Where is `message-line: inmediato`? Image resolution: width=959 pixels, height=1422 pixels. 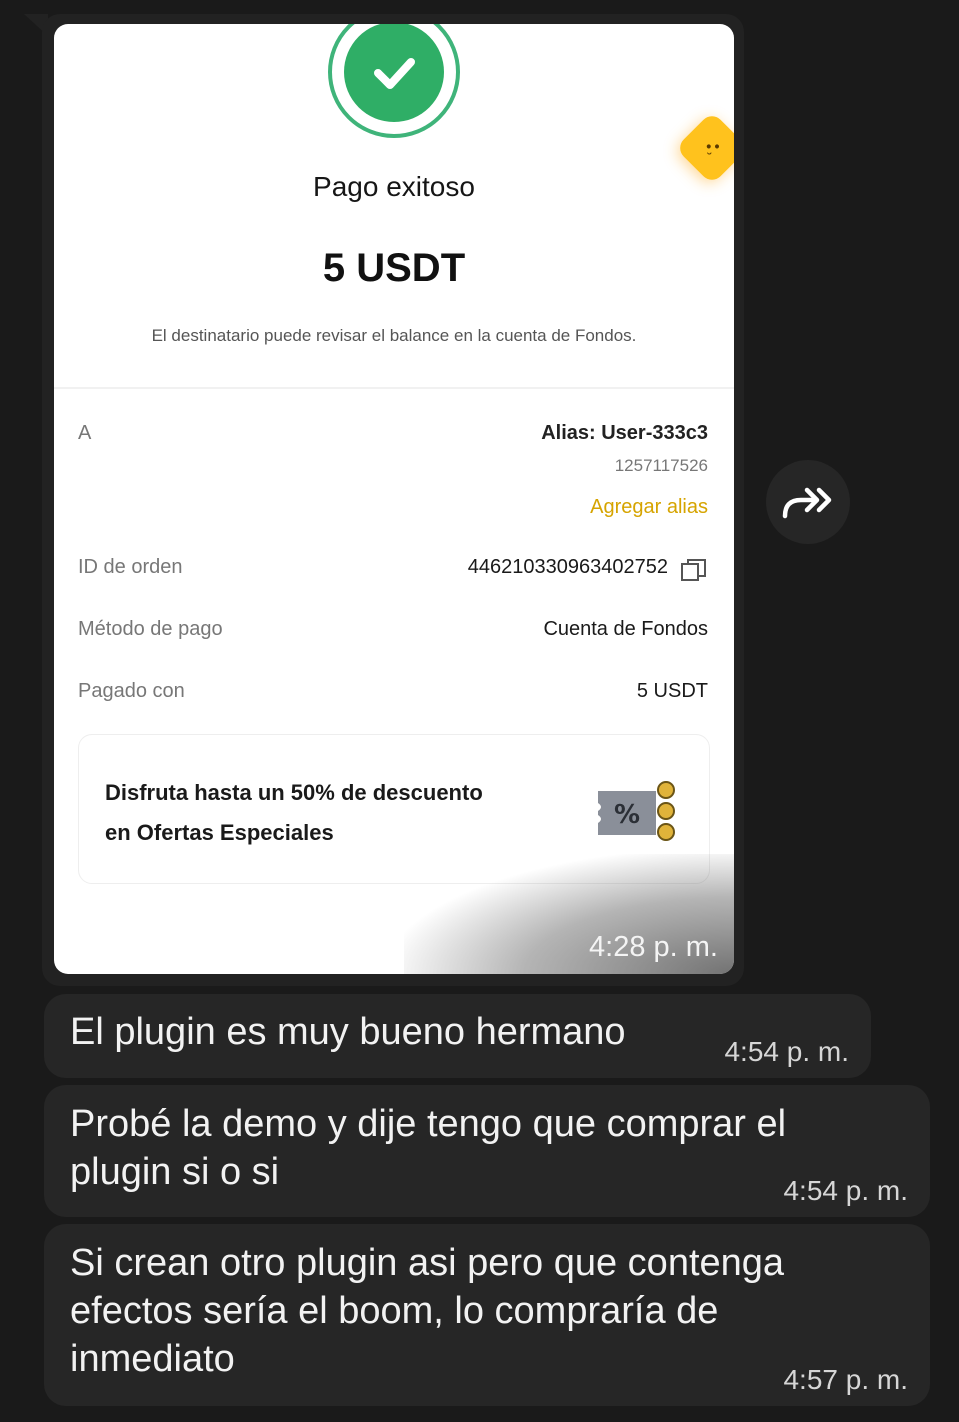
message-line: inmediato is located at coordinates (152, 1359).